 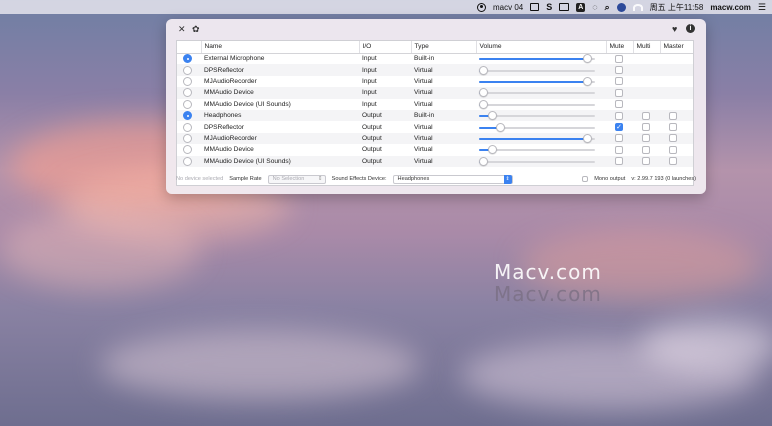 What do you see at coordinates (435, 93) in the screenshot?
I see `table-row: MMAudio Device Input Virtual` at bounding box center [435, 93].